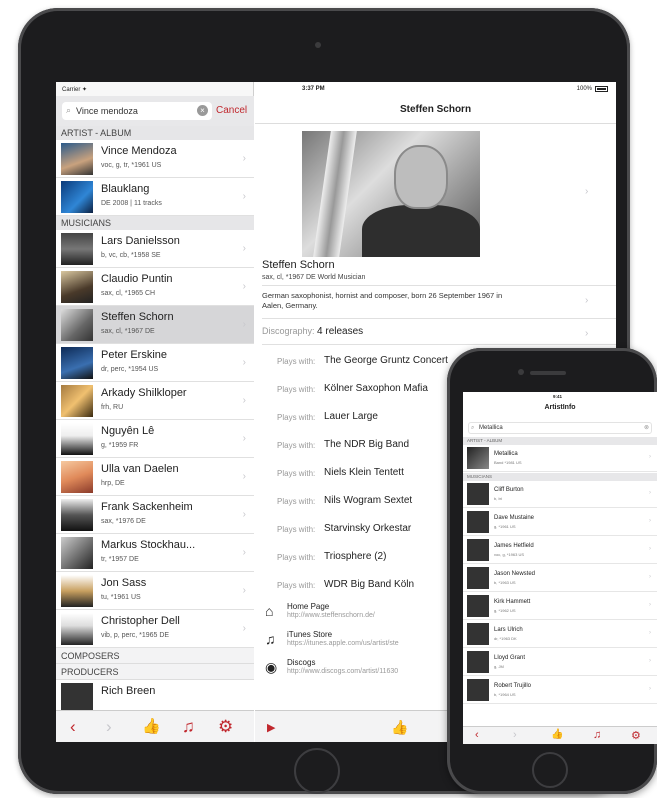  Describe the element at coordinates (155, 249) in the screenshot. I see `table-row: Lars Danielsson b, vc, cb, *1958 SE ›` at that location.